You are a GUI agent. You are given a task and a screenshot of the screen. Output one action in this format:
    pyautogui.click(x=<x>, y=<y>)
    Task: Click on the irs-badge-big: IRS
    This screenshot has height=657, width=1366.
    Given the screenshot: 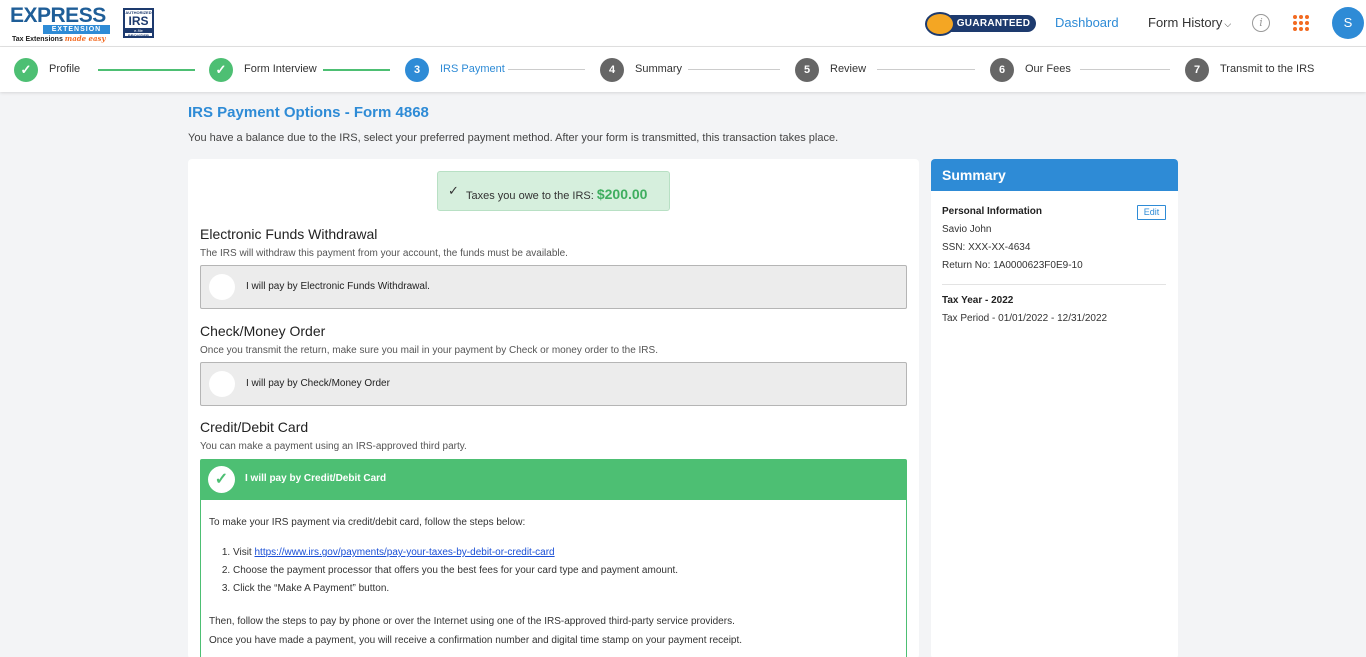 What is the action you would take?
    pyautogui.click(x=138, y=21)
    